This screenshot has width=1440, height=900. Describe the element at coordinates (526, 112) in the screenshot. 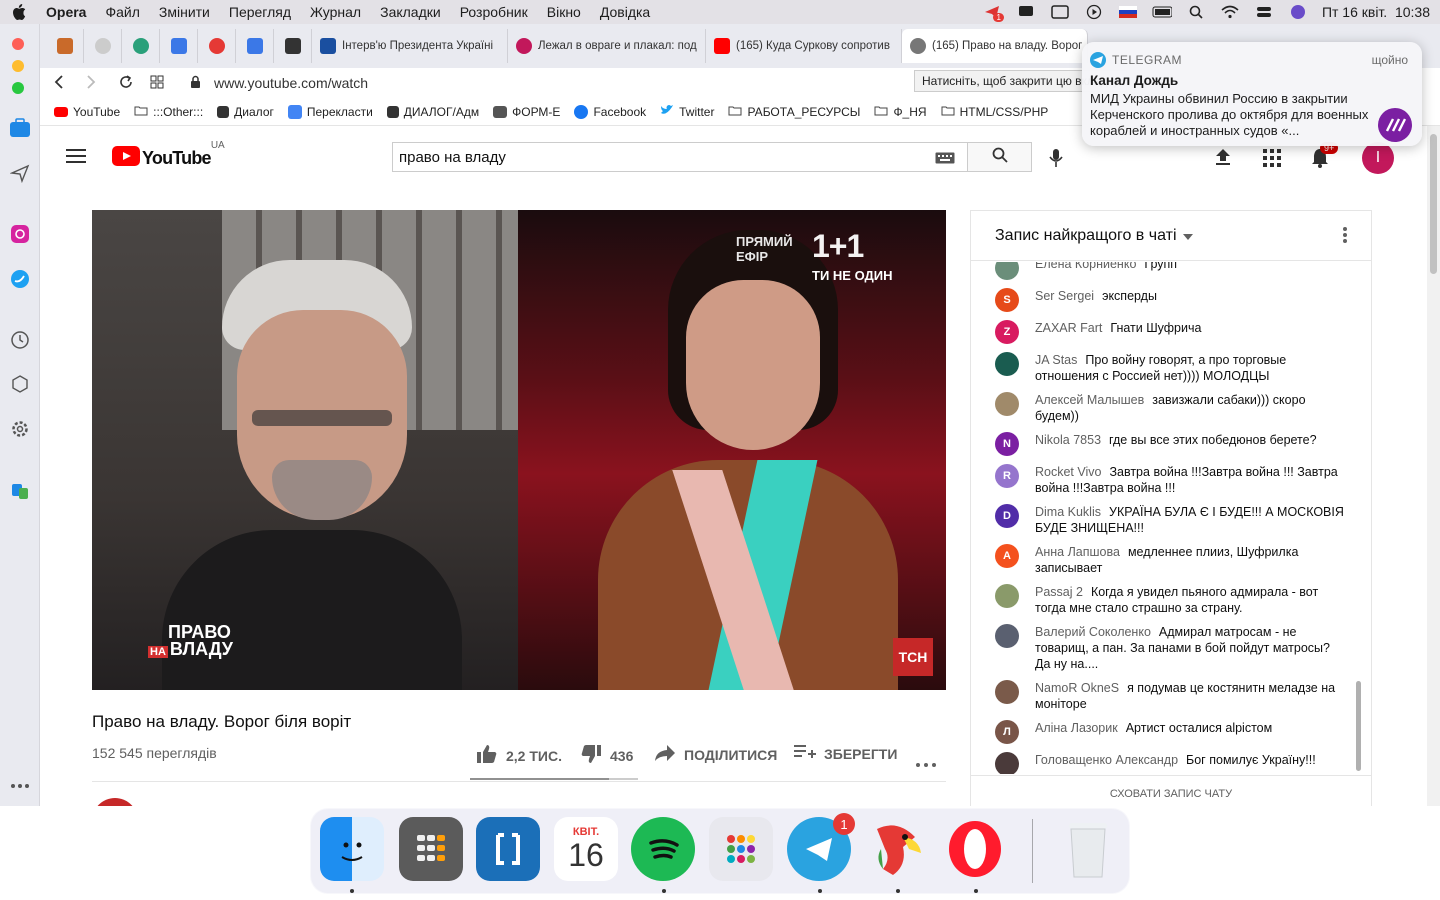

I see `bookmark-form-e: ФОРМ-Е` at that location.